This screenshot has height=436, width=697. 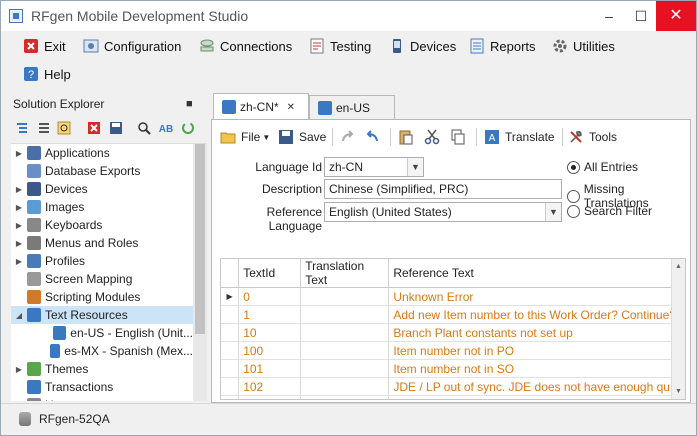 I want to click on menu-help: ? Help, so click(x=47, y=74).